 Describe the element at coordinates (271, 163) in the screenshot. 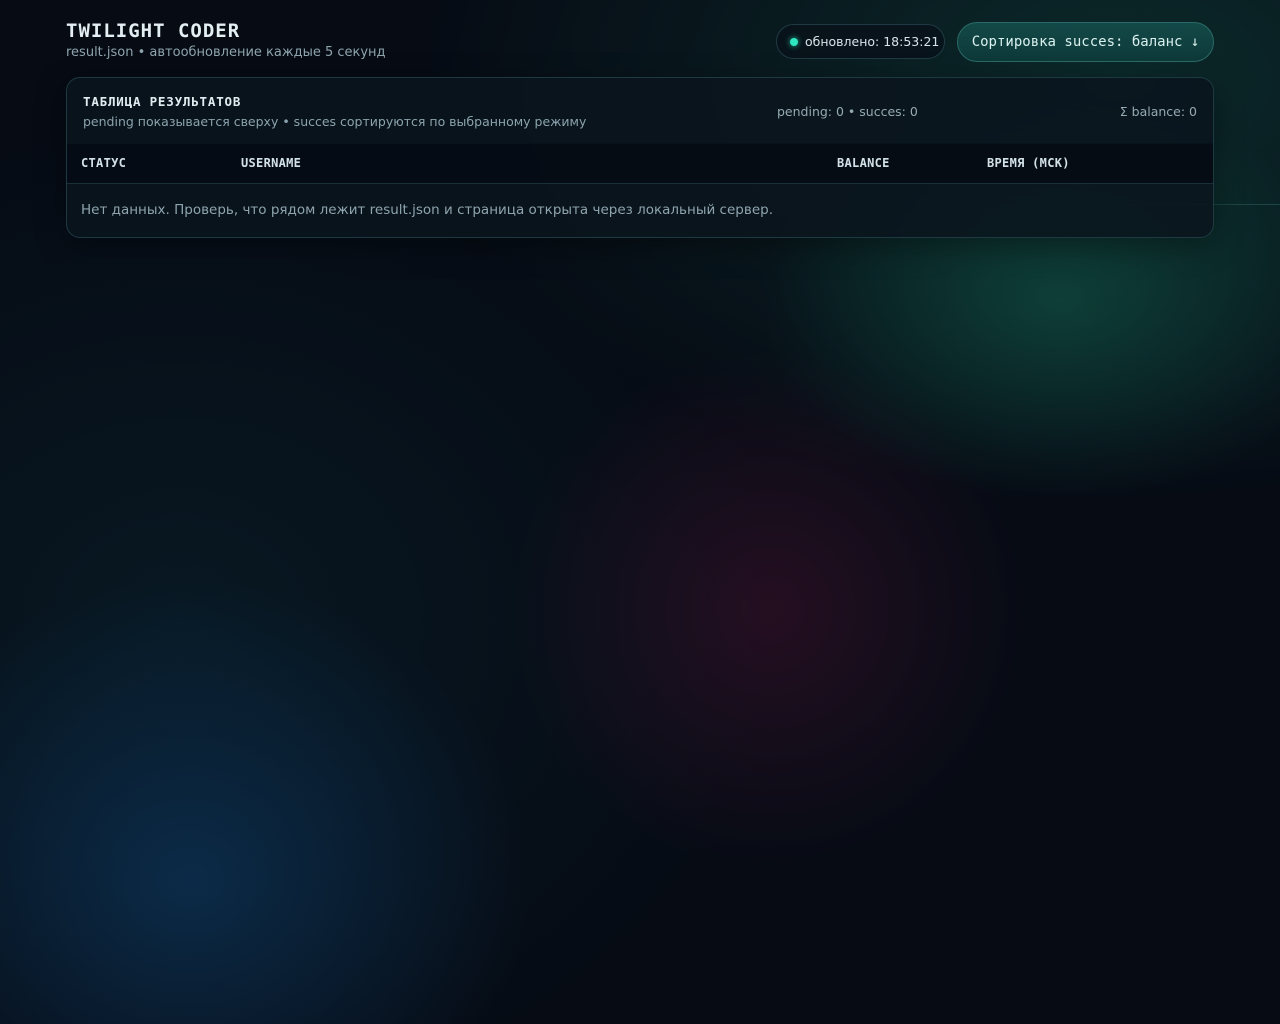

I see `column-header-username: USERNAME` at that location.